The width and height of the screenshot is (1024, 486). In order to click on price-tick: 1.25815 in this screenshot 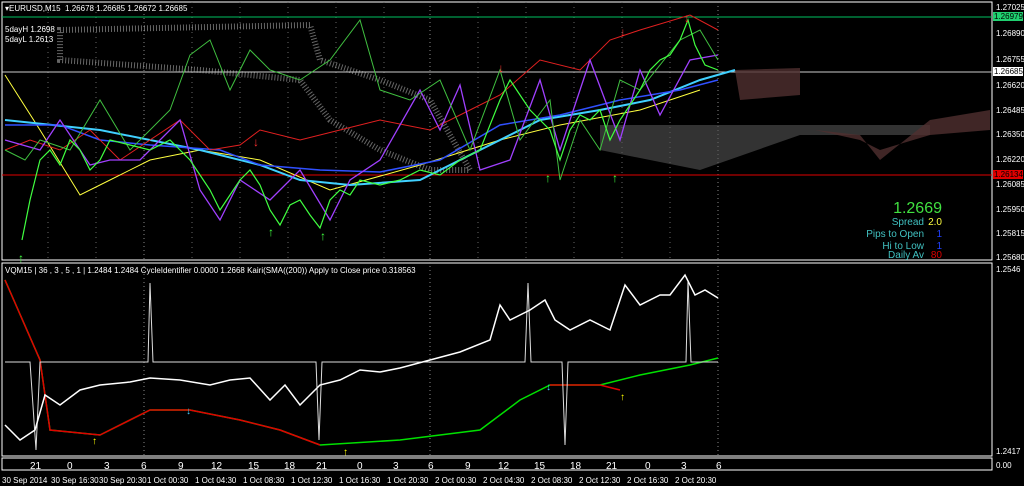, I will do `click(1010, 233)`.